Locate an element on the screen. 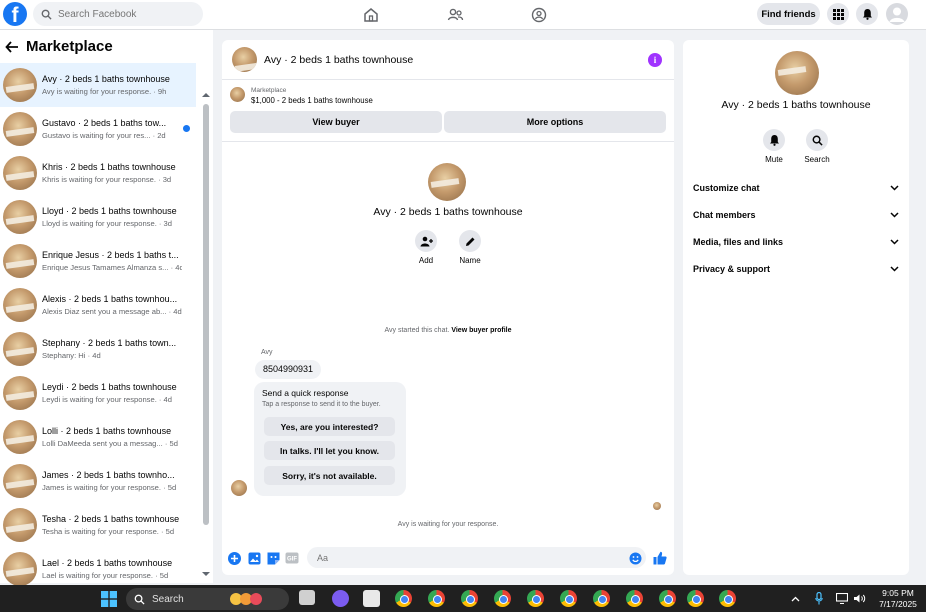  mute-button: Mute is located at coordinates (774, 146).